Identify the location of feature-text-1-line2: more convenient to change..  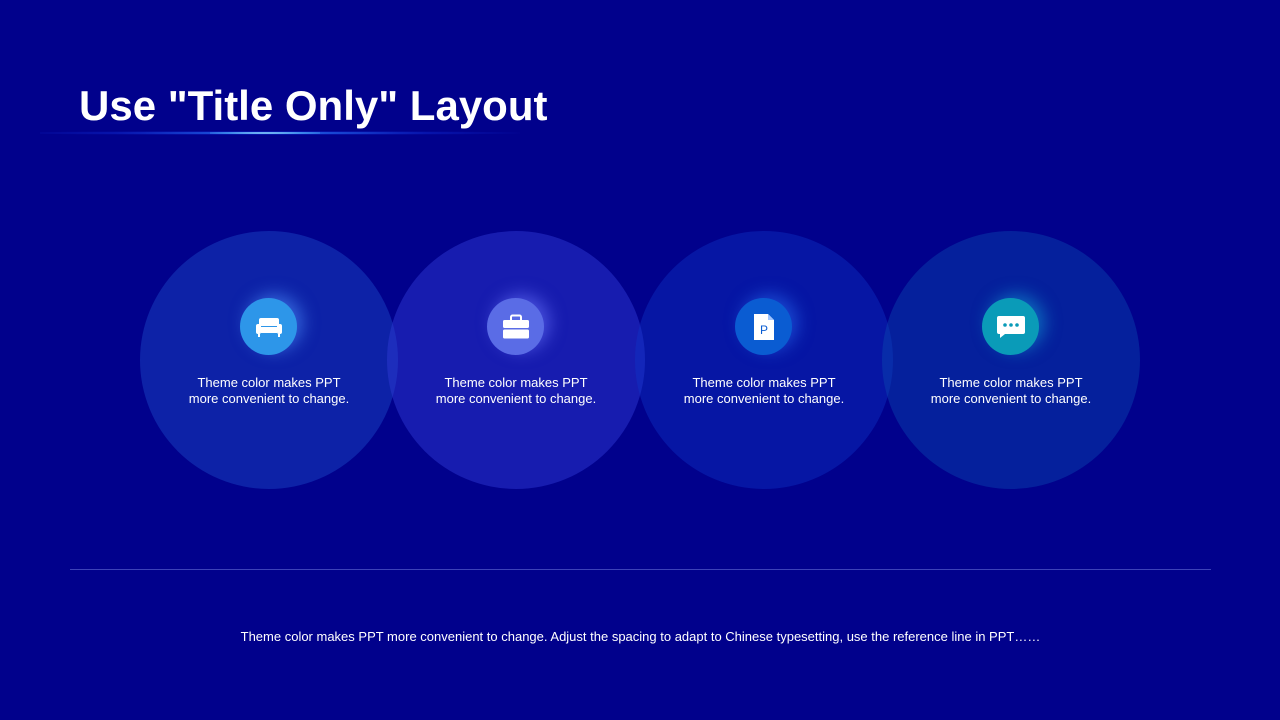
(269, 398).